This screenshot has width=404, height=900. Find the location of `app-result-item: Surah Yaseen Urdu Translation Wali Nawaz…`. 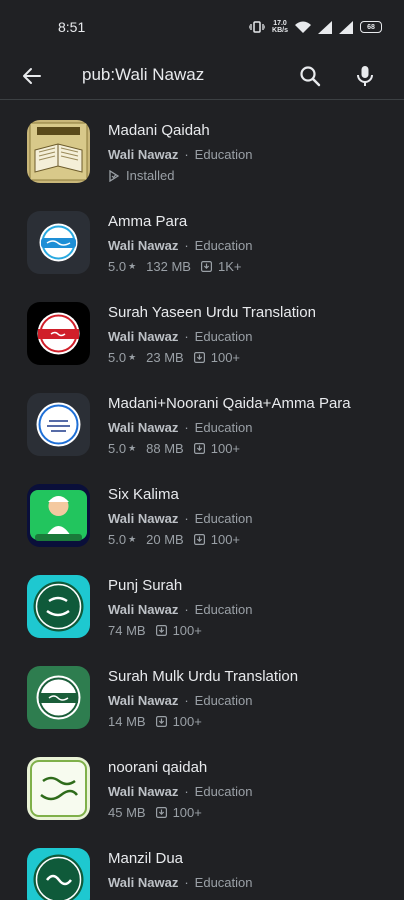

app-result-item: Surah Yaseen Urdu Translation Wali Nawaz… is located at coordinates (202, 331).